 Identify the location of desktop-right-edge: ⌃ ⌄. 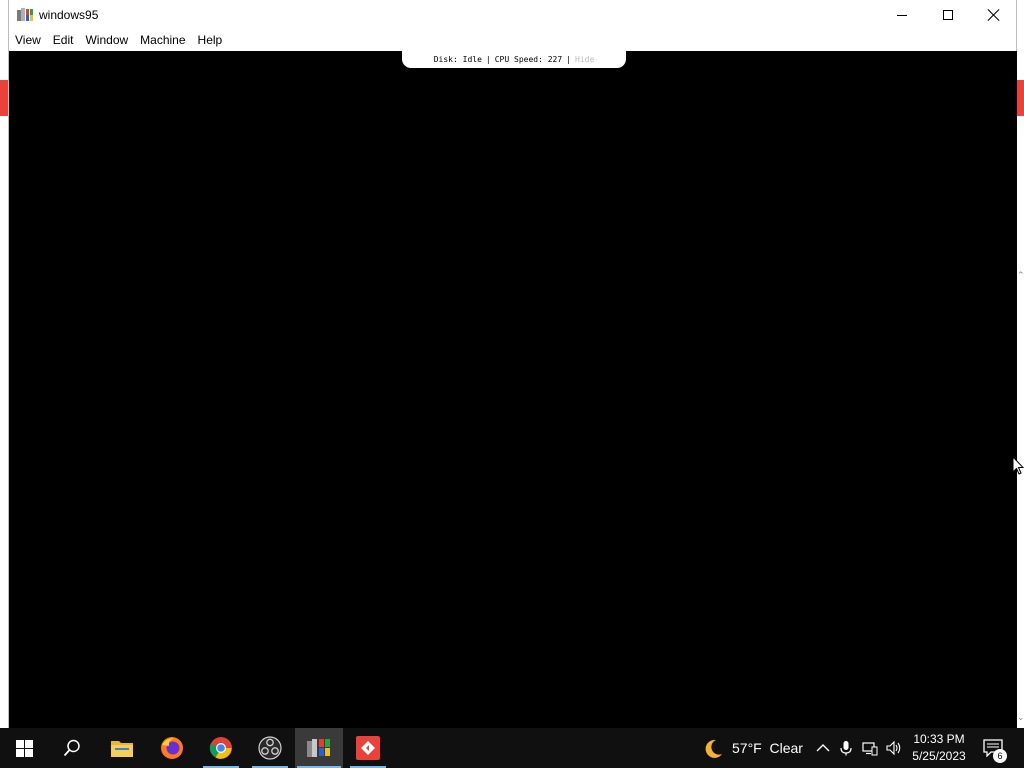
(1020, 364).